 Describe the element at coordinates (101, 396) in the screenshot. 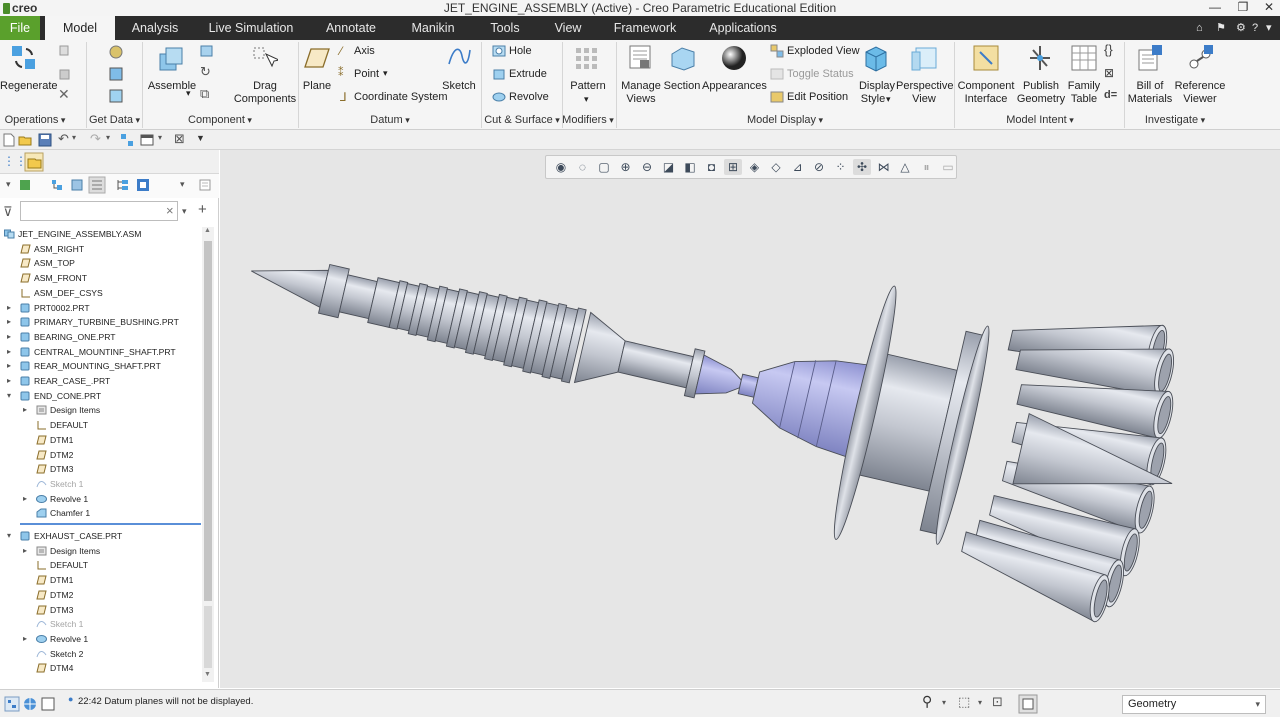

I see `tree-item: ▾ END_CONE.PRT` at that location.